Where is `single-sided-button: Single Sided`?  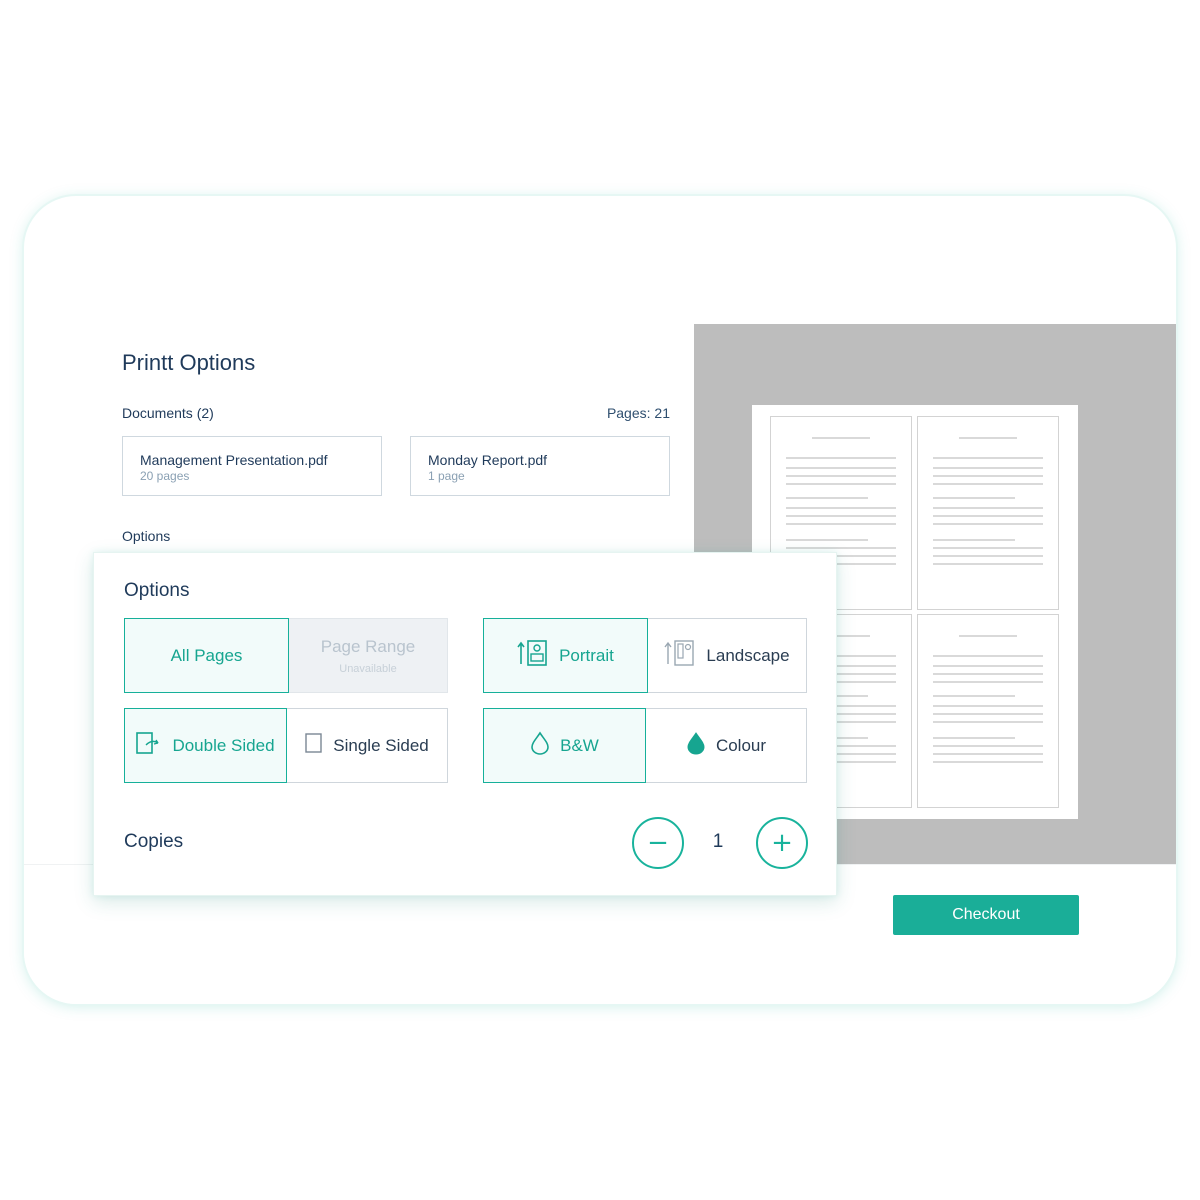 single-sided-button: Single Sided is located at coordinates (367, 745).